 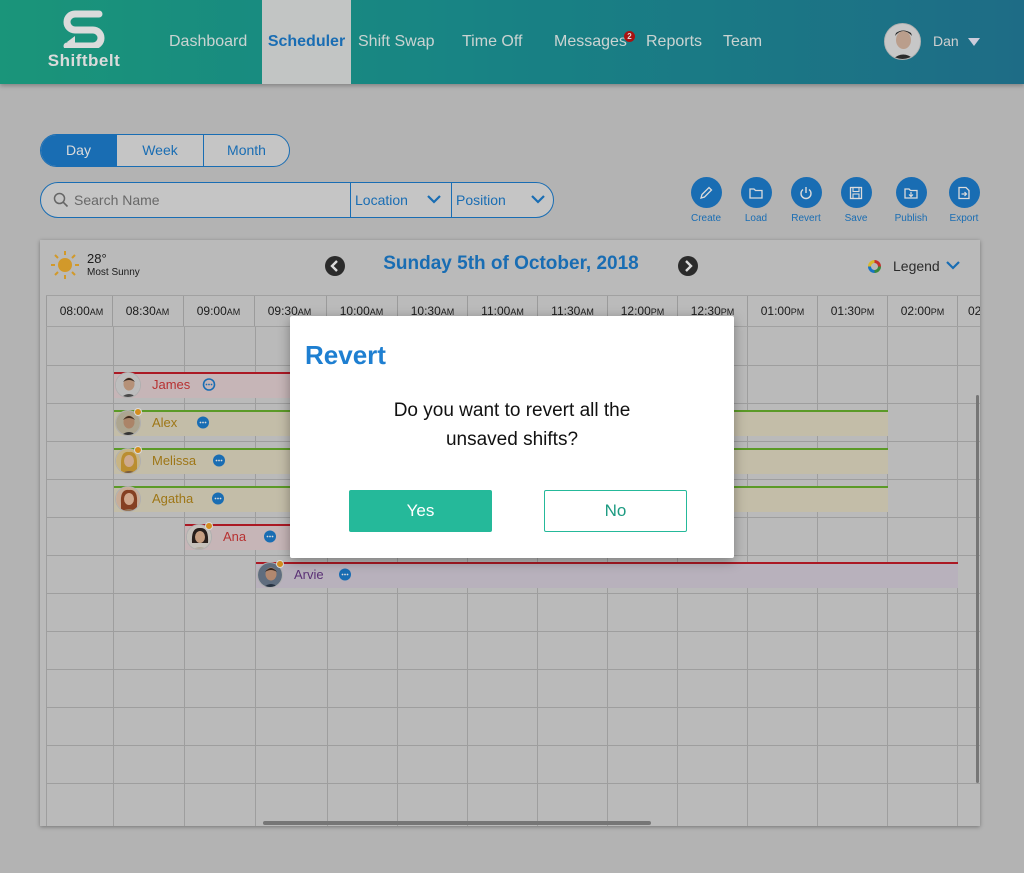 I want to click on yes-button: Yes, so click(x=420, y=511).